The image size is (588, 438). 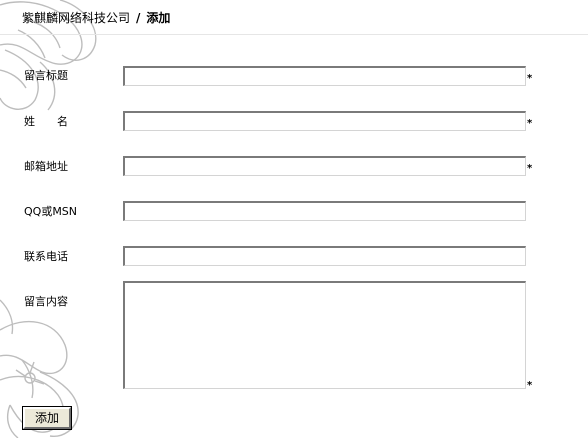 What do you see at coordinates (530, 123) in the screenshot?
I see `name-required-mark: *` at bounding box center [530, 123].